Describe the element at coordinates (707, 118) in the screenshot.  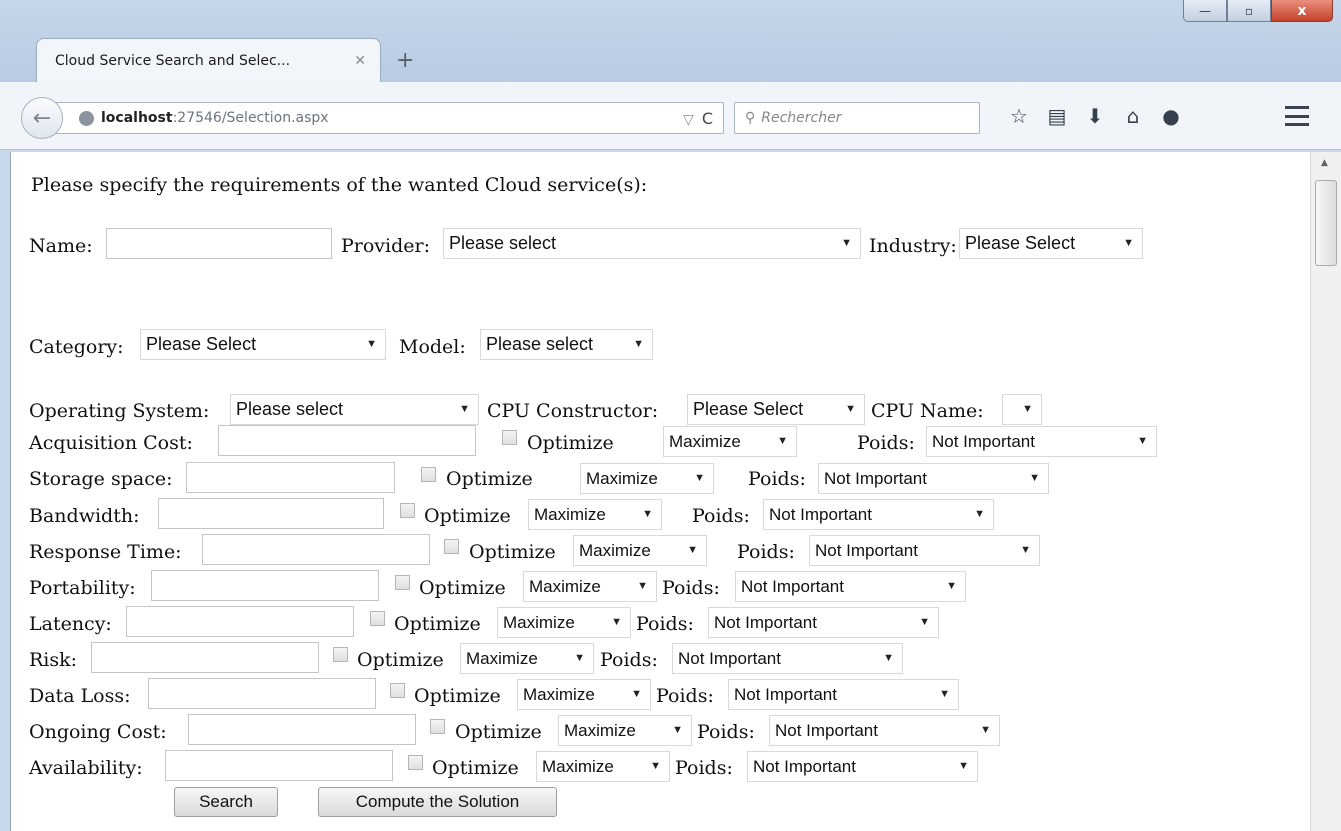
I see `reload-icon: C` at that location.